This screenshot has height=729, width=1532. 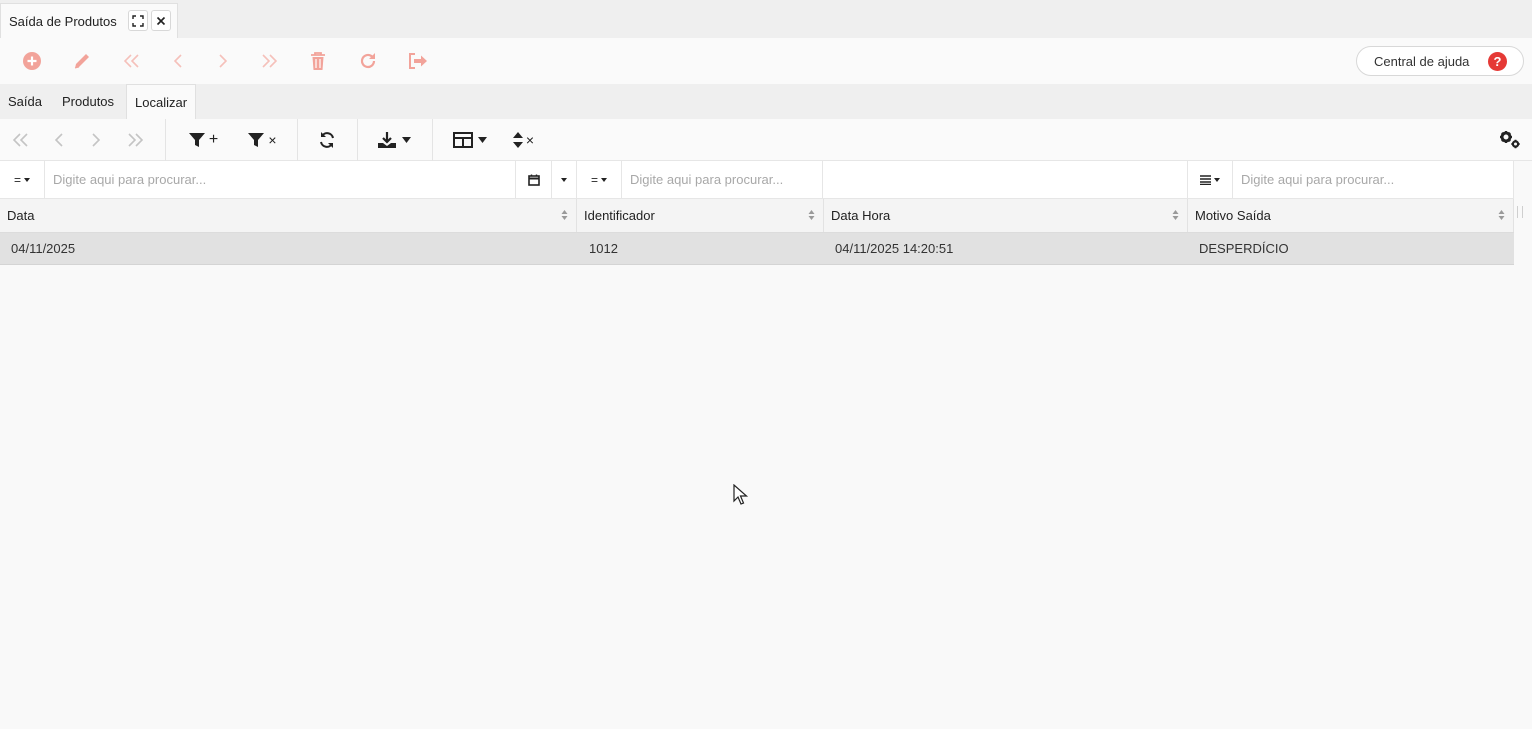 I want to click on last-record-button, so click(x=269, y=61).